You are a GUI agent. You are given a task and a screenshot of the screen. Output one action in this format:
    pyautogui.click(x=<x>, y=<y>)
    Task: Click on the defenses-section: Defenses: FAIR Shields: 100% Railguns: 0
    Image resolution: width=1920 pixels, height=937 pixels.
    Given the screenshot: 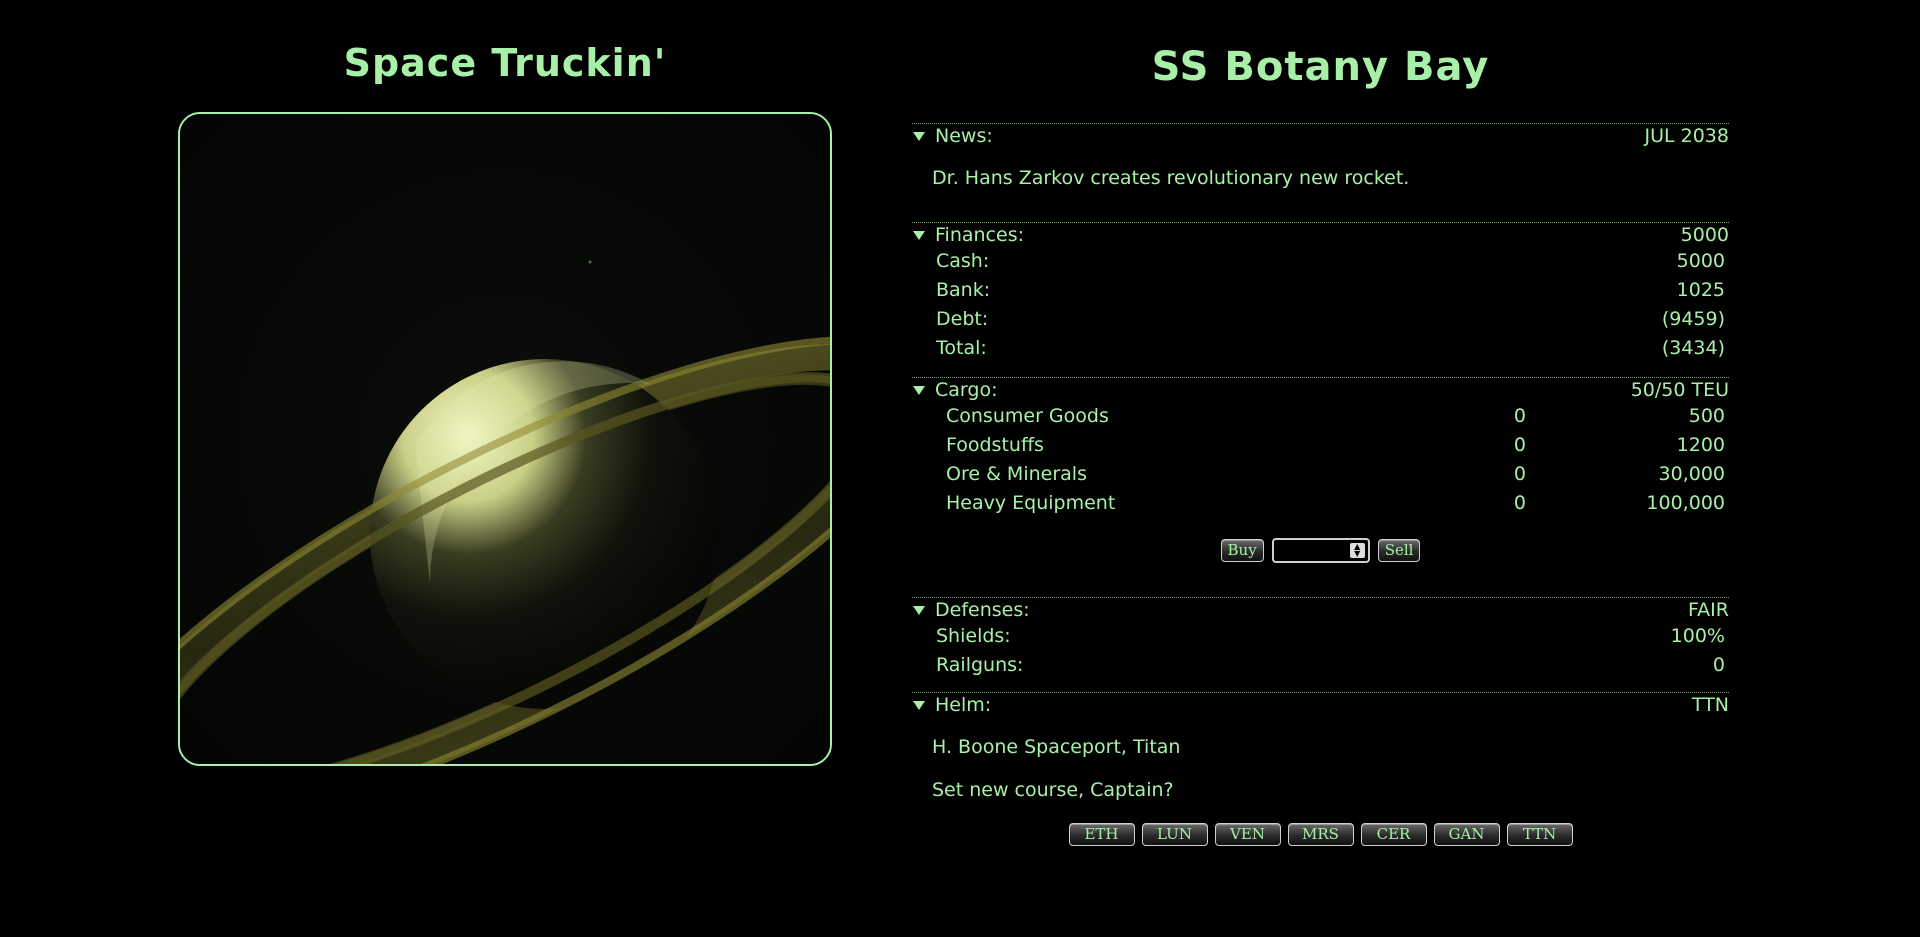 What is the action you would take?
    pyautogui.click(x=1320, y=638)
    